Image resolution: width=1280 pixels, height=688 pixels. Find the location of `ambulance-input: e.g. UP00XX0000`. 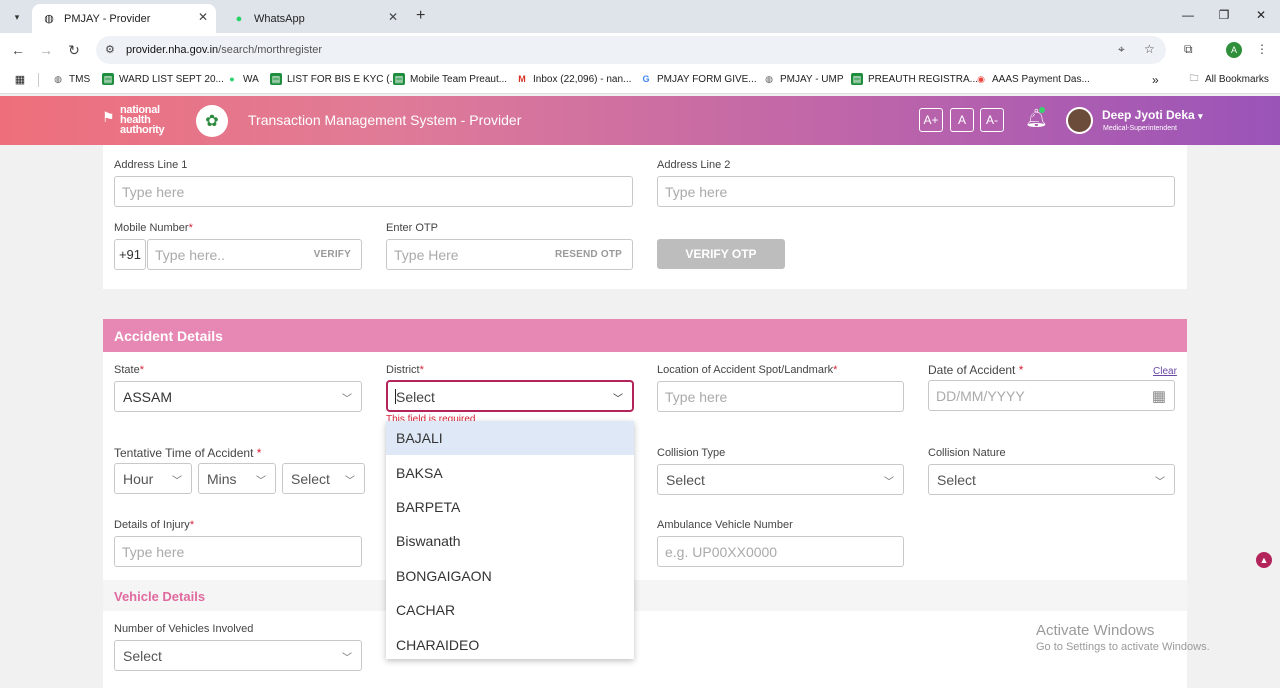

ambulance-input: e.g. UP00XX0000 is located at coordinates (780, 551).